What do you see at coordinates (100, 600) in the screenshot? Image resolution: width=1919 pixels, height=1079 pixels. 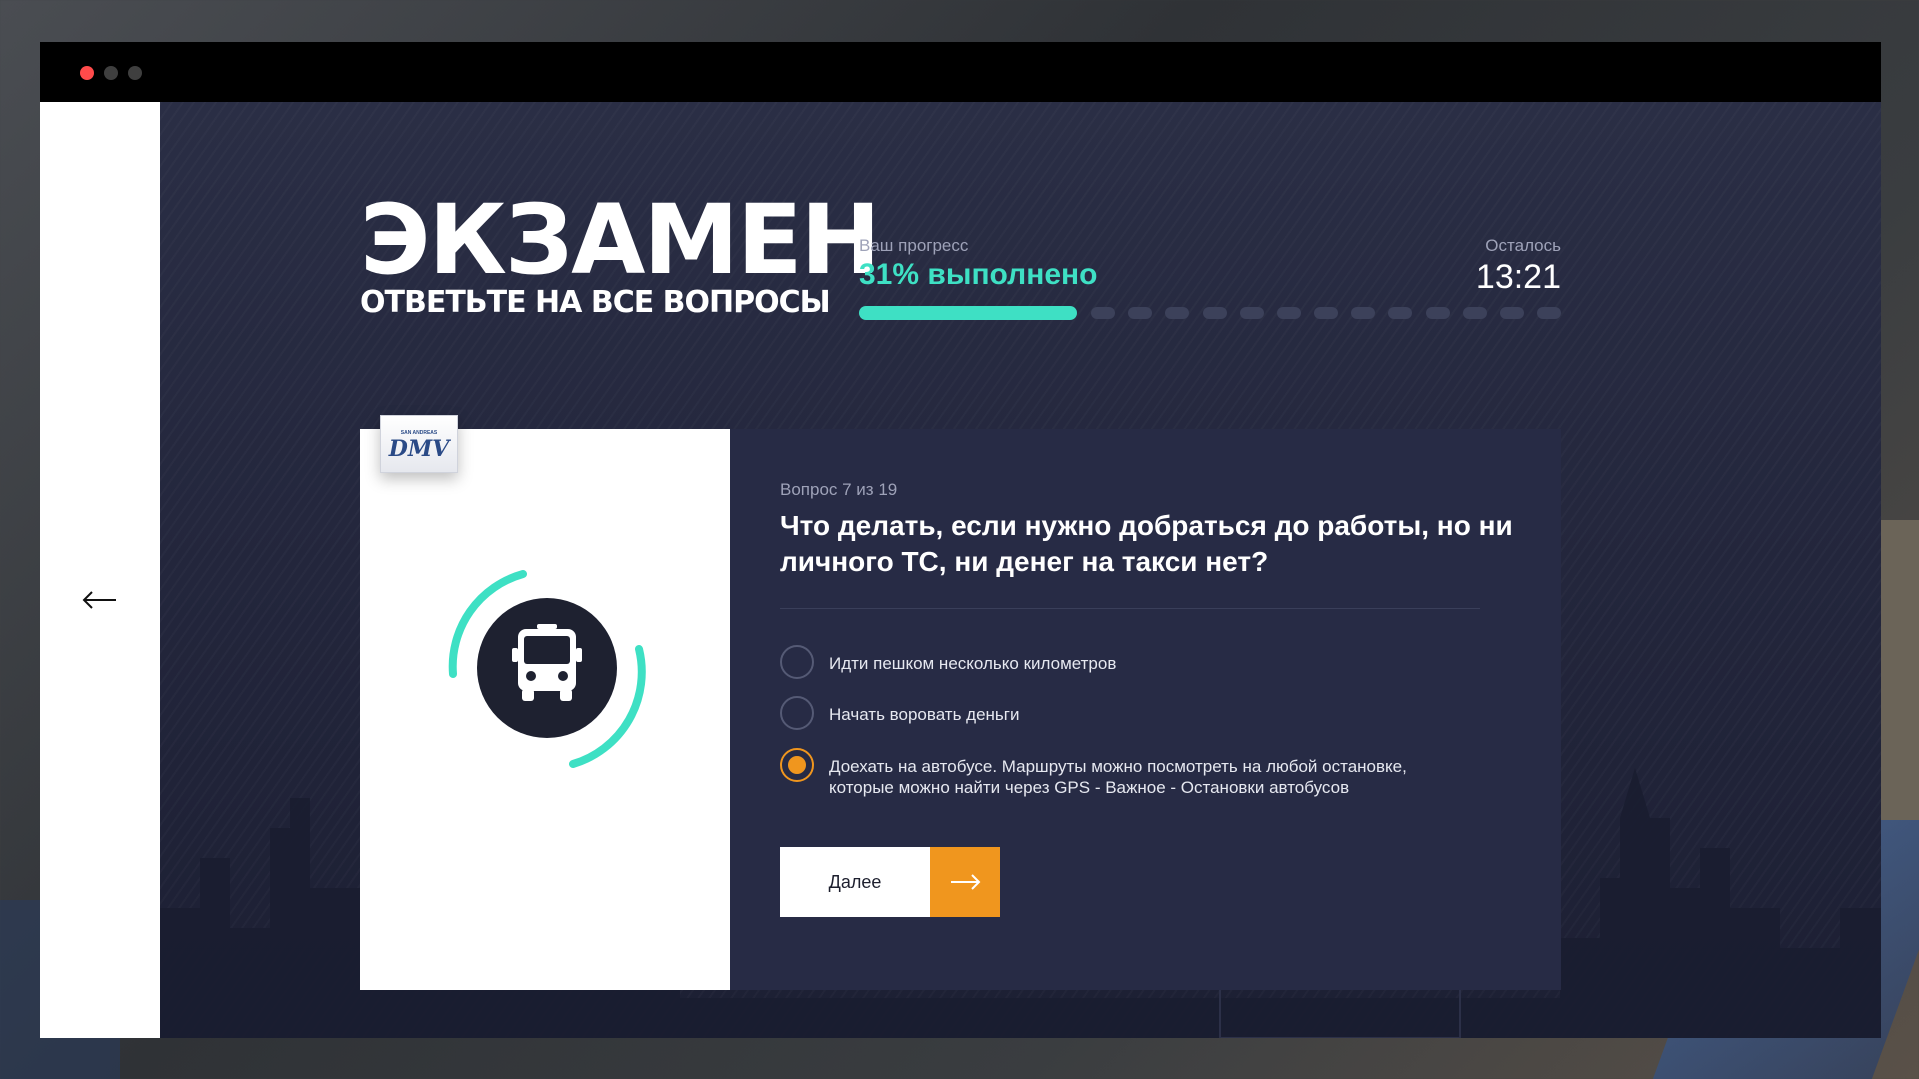 I see `back-arrow-icon` at bounding box center [100, 600].